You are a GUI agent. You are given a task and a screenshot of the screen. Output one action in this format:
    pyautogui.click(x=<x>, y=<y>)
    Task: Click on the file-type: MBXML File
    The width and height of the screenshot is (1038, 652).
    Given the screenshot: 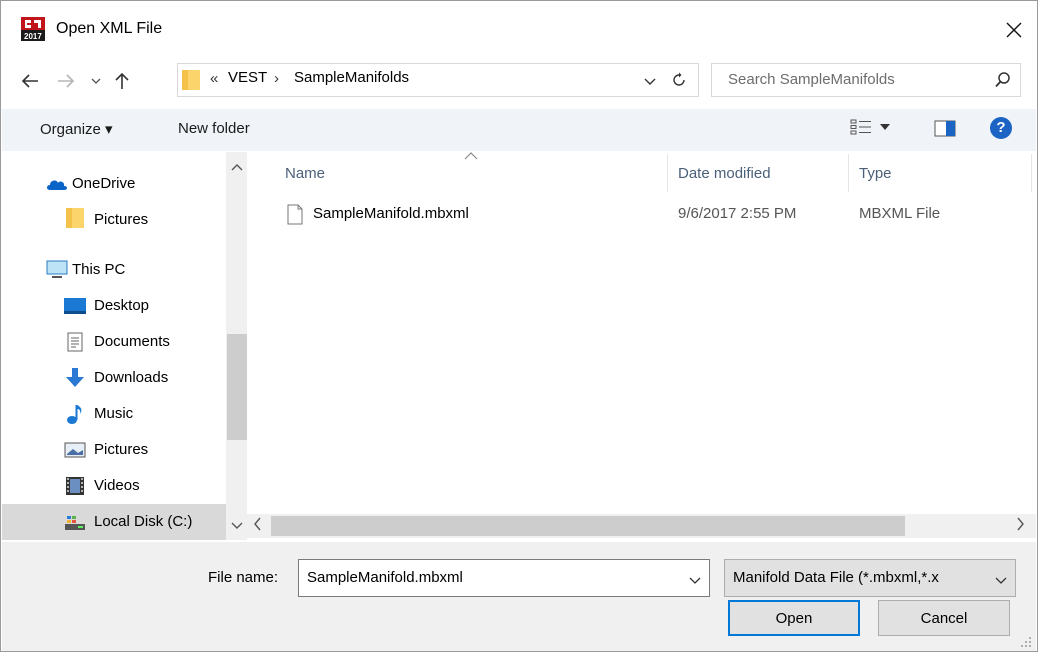 What is the action you would take?
    pyautogui.click(x=900, y=213)
    